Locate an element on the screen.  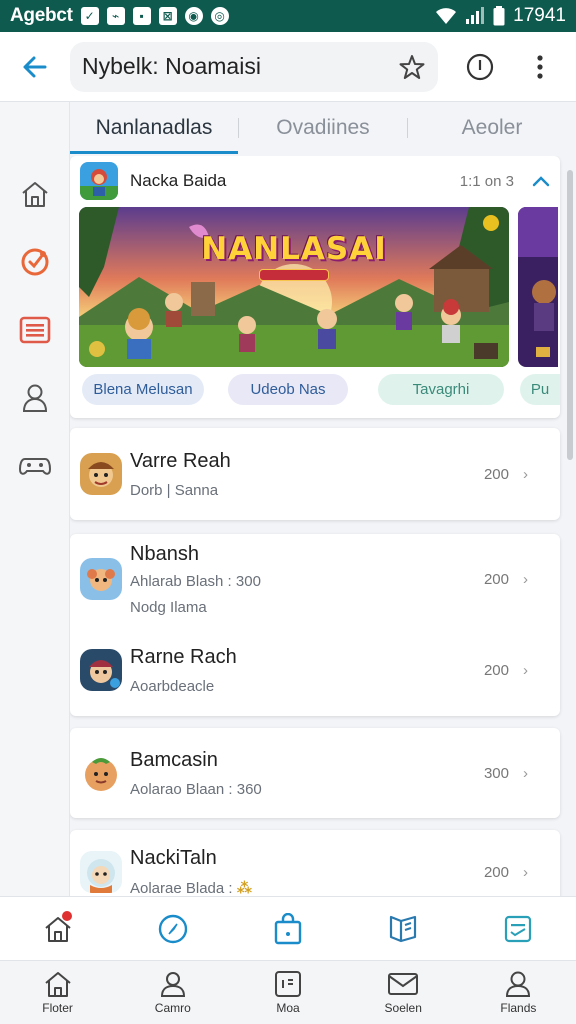
featured-banner-next is located at coordinates (538, 287).